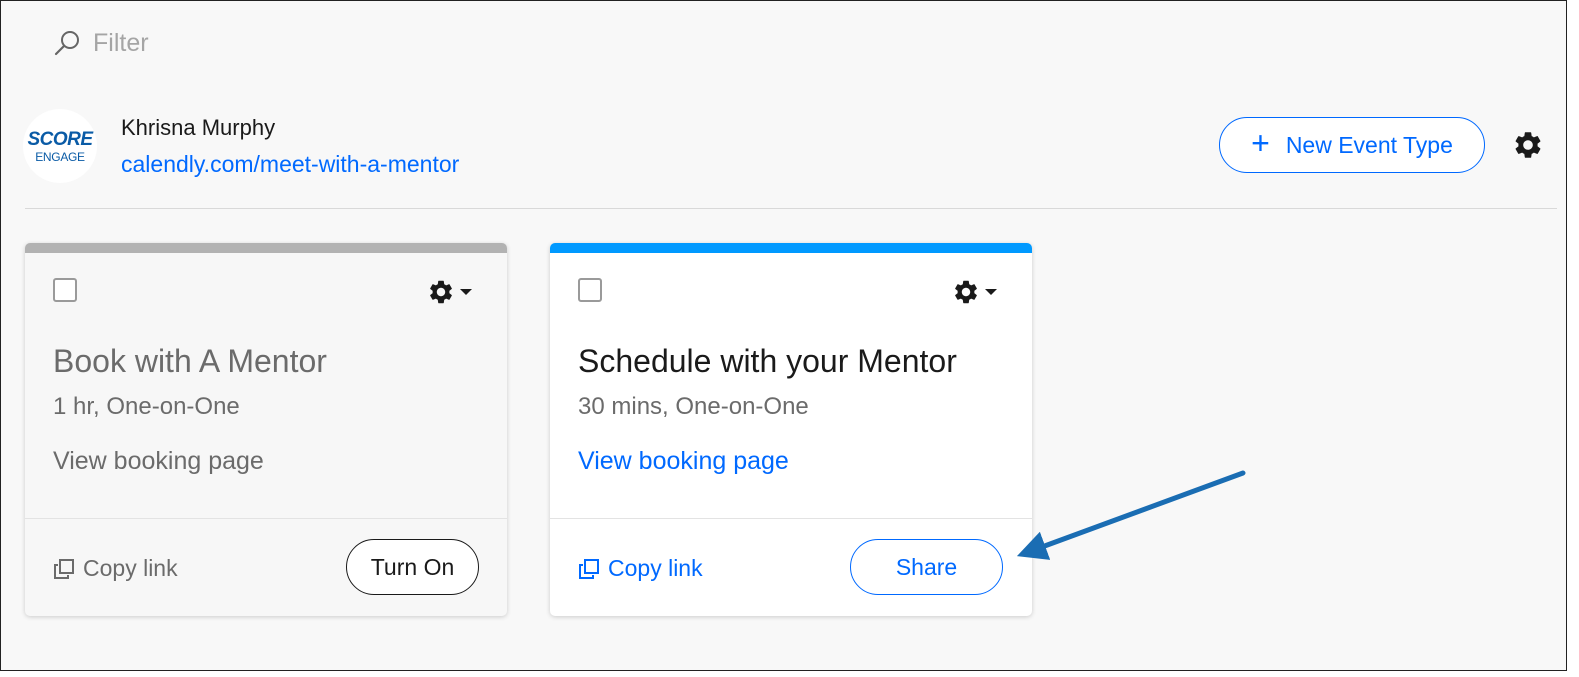 This screenshot has width=1579, height=677. I want to click on event-title: Book with A Mentor, so click(190, 361).